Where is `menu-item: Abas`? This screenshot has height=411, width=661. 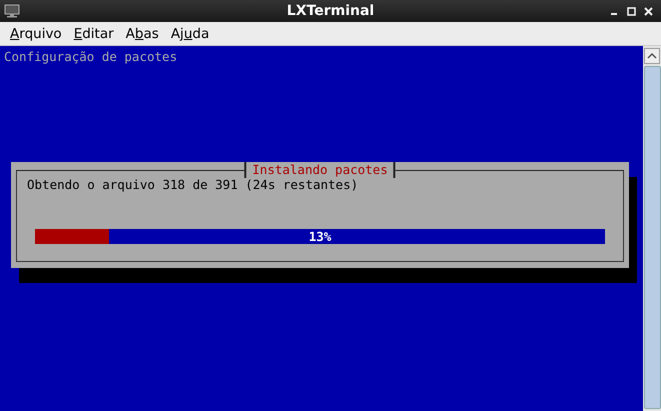
menu-item: Abas is located at coordinates (142, 34).